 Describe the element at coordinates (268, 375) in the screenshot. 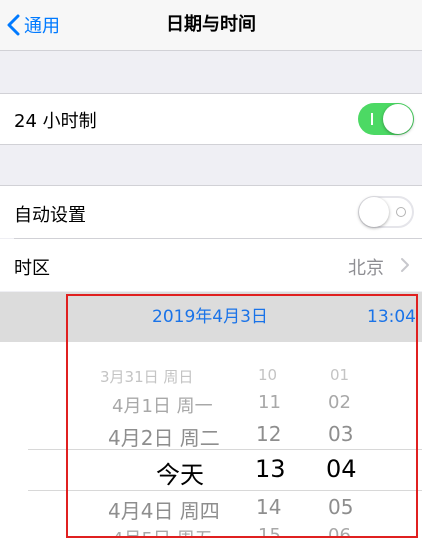

I see `picker-hour: 10` at that location.